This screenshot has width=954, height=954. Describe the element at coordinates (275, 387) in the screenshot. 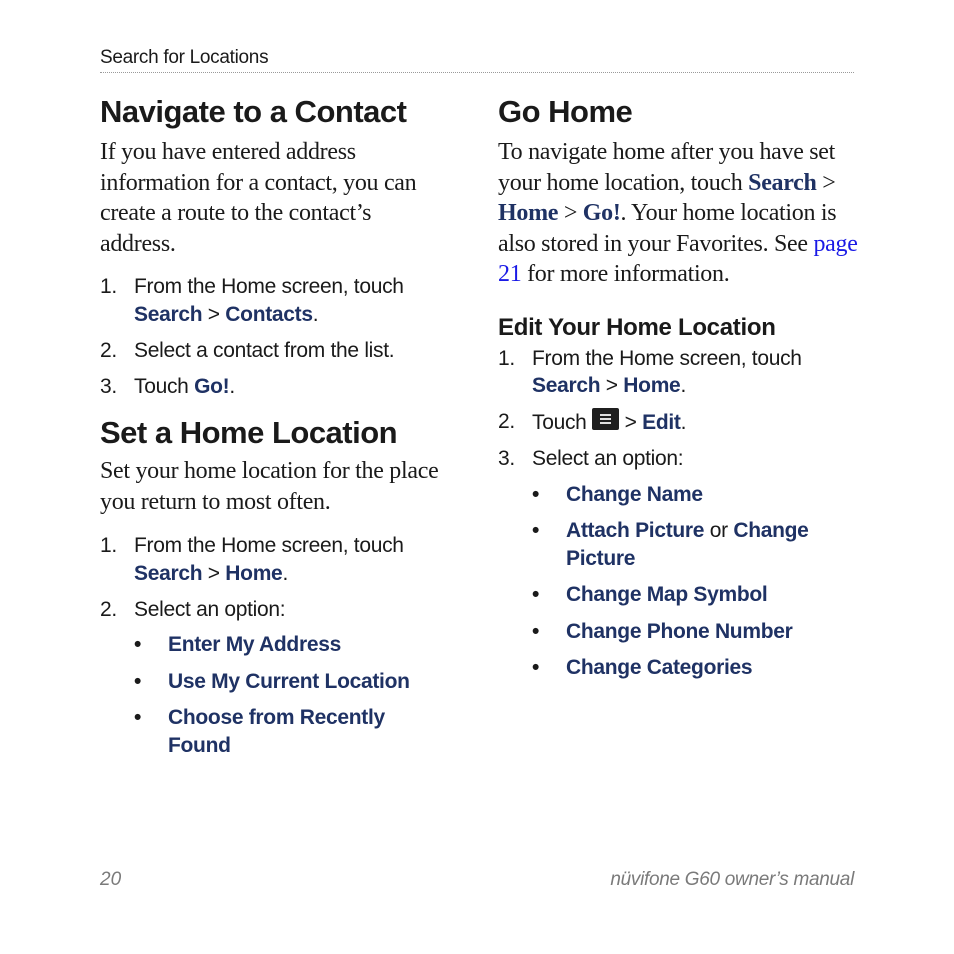

I see `step-item: 3. Touch Go!.` at that location.